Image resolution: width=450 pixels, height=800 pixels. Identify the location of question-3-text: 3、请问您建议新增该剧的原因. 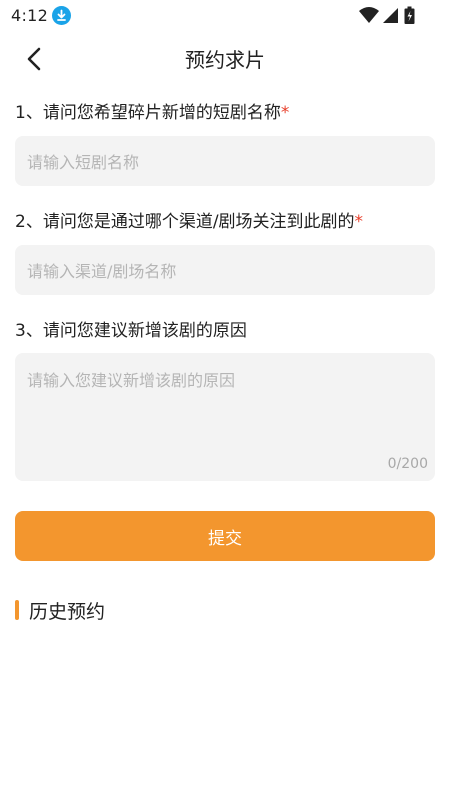
(131, 331).